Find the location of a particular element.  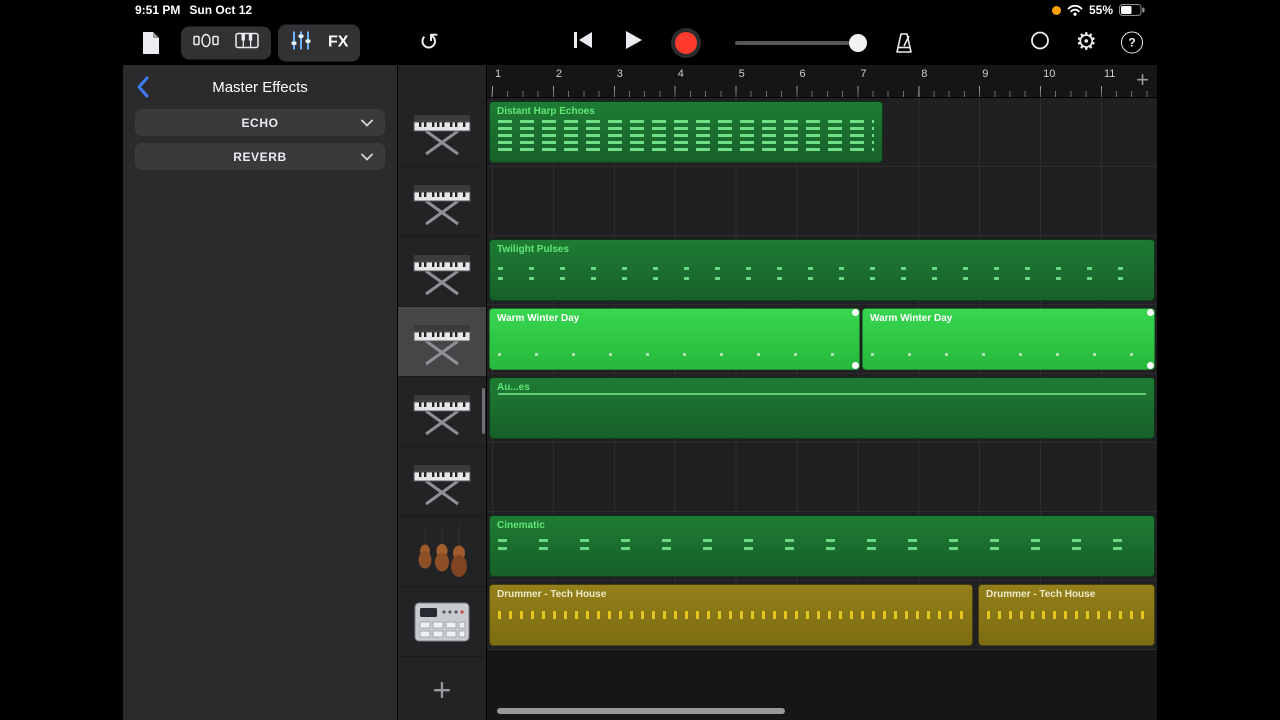

undo-button: ↺ is located at coordinates (429, 42).